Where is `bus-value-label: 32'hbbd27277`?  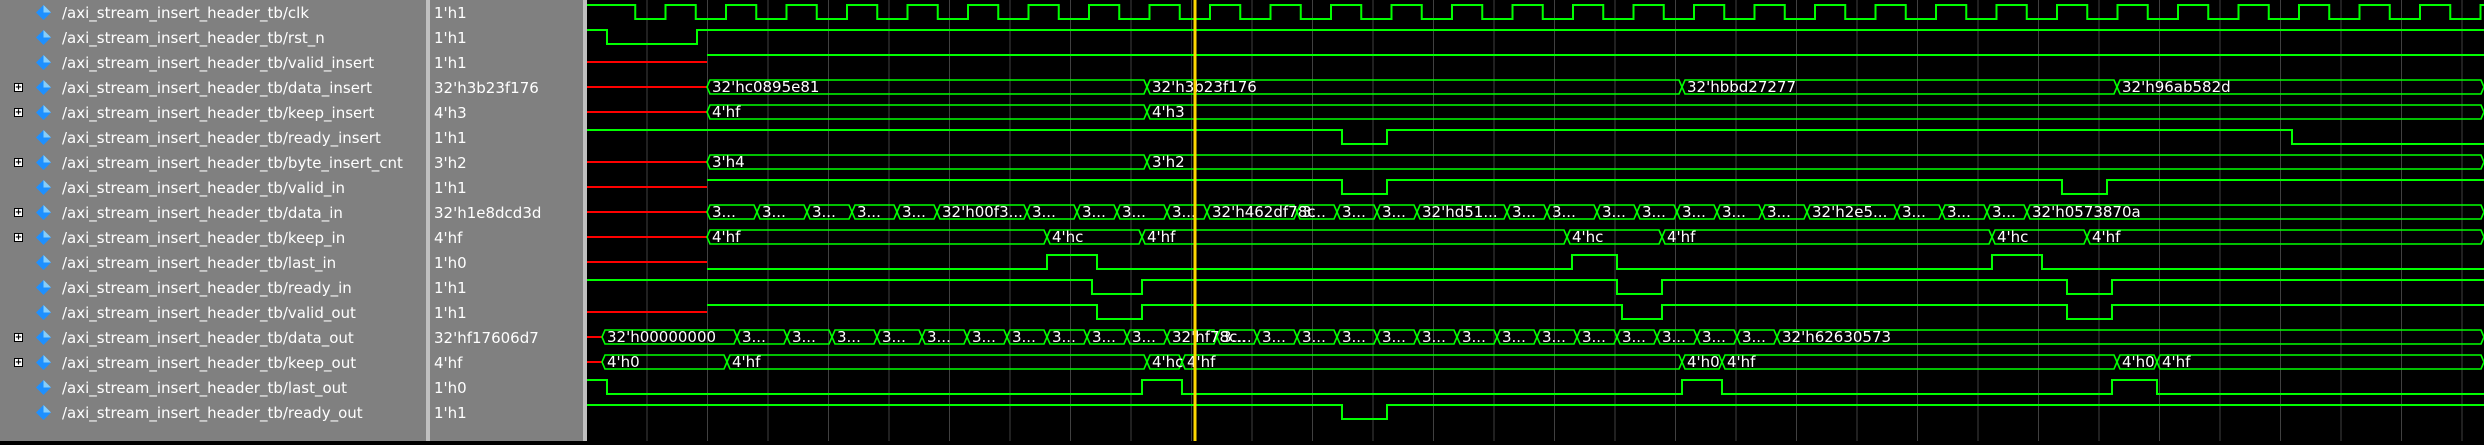 bus-value-label: 32'hbbd27277 is located at coordinates (1741, 87).